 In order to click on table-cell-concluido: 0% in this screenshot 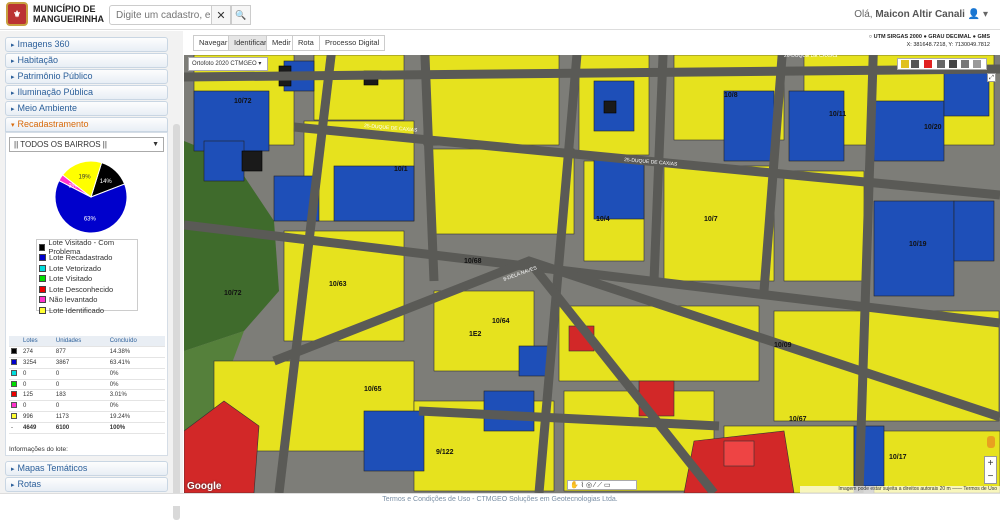, I will do `click(136, 406)`.